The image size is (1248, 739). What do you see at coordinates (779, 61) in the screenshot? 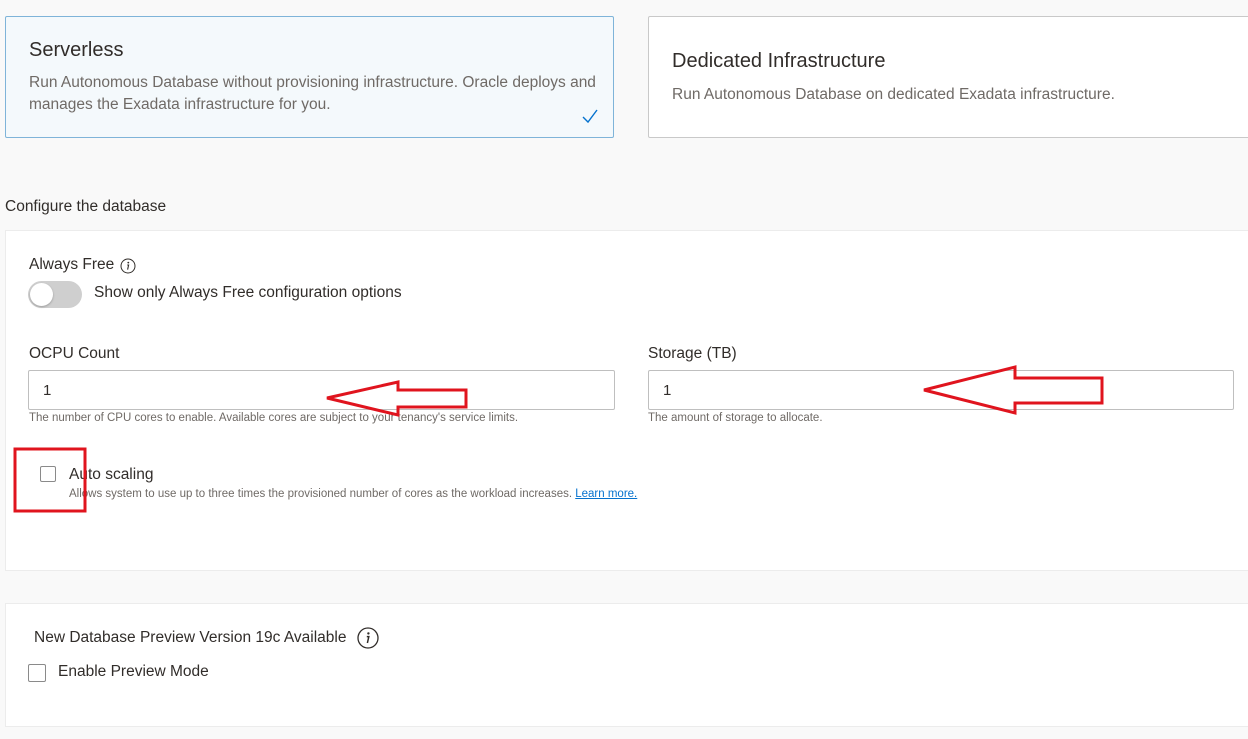
I see `dedicated-title: Dedicated Infrastructure` at bounding box center [779, 61].